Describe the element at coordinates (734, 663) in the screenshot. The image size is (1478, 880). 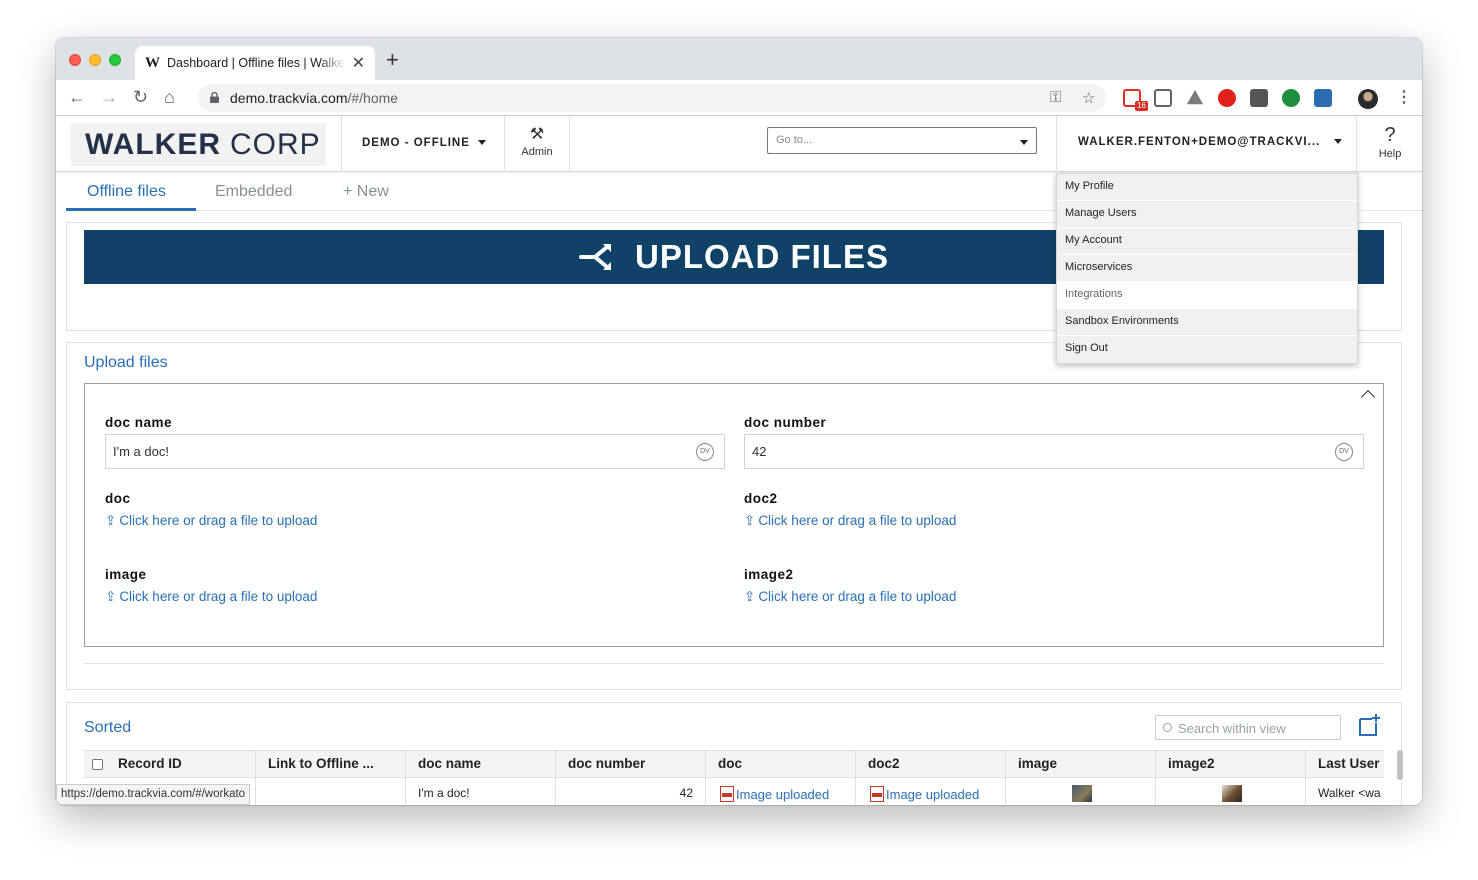
I see `divider` at that location.